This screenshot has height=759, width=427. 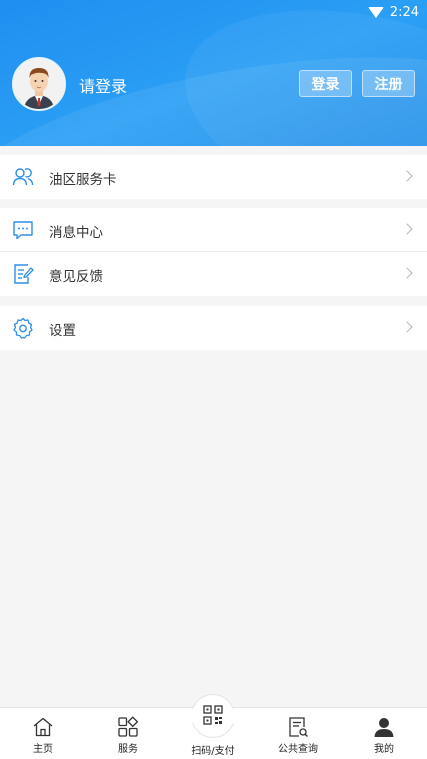 I want to click on login-prompt: 请登录, so click(x=103, y=85).